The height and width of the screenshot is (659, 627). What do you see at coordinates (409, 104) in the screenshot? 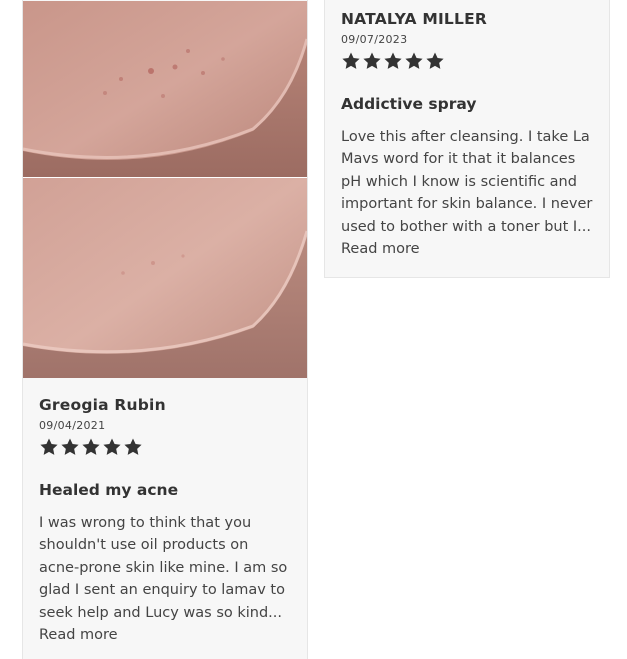
I see `review-headline: Addictive spray` at bounding box center [409, 104].